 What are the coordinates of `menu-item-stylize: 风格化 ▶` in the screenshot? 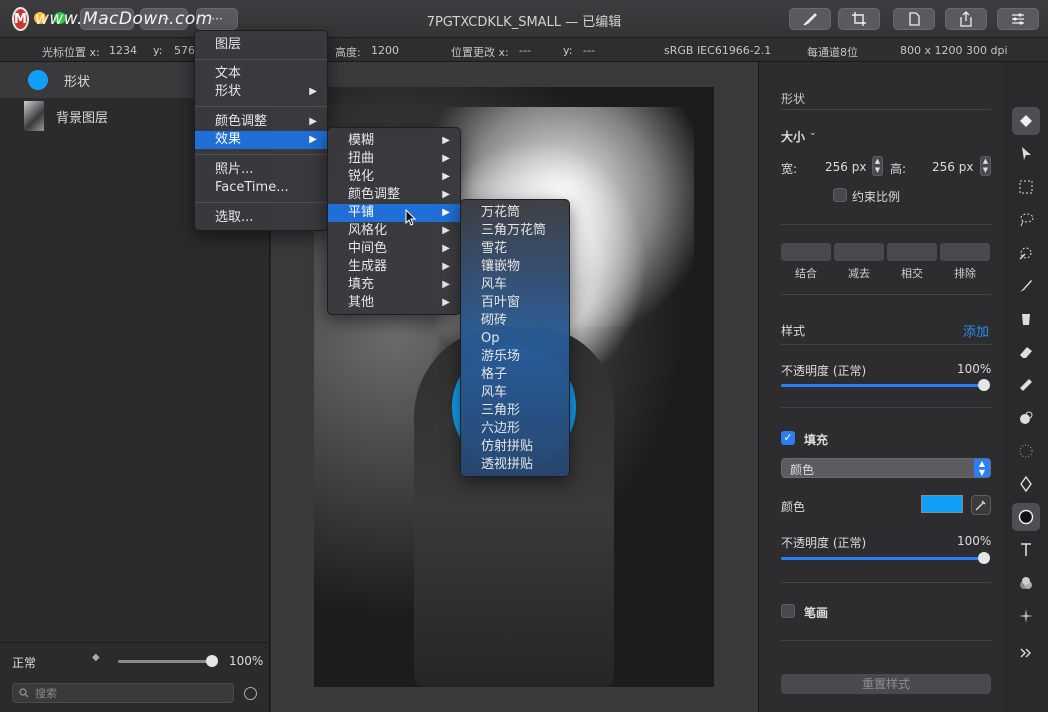 It's located at (394, 231).